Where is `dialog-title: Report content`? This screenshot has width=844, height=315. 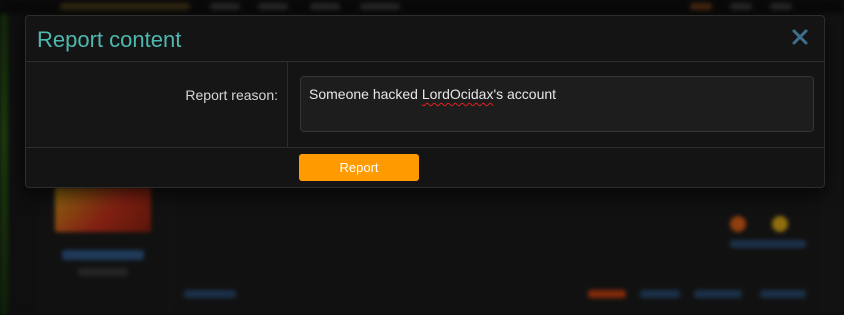 dialog-title: Report content is located at coordinates (109, 39).